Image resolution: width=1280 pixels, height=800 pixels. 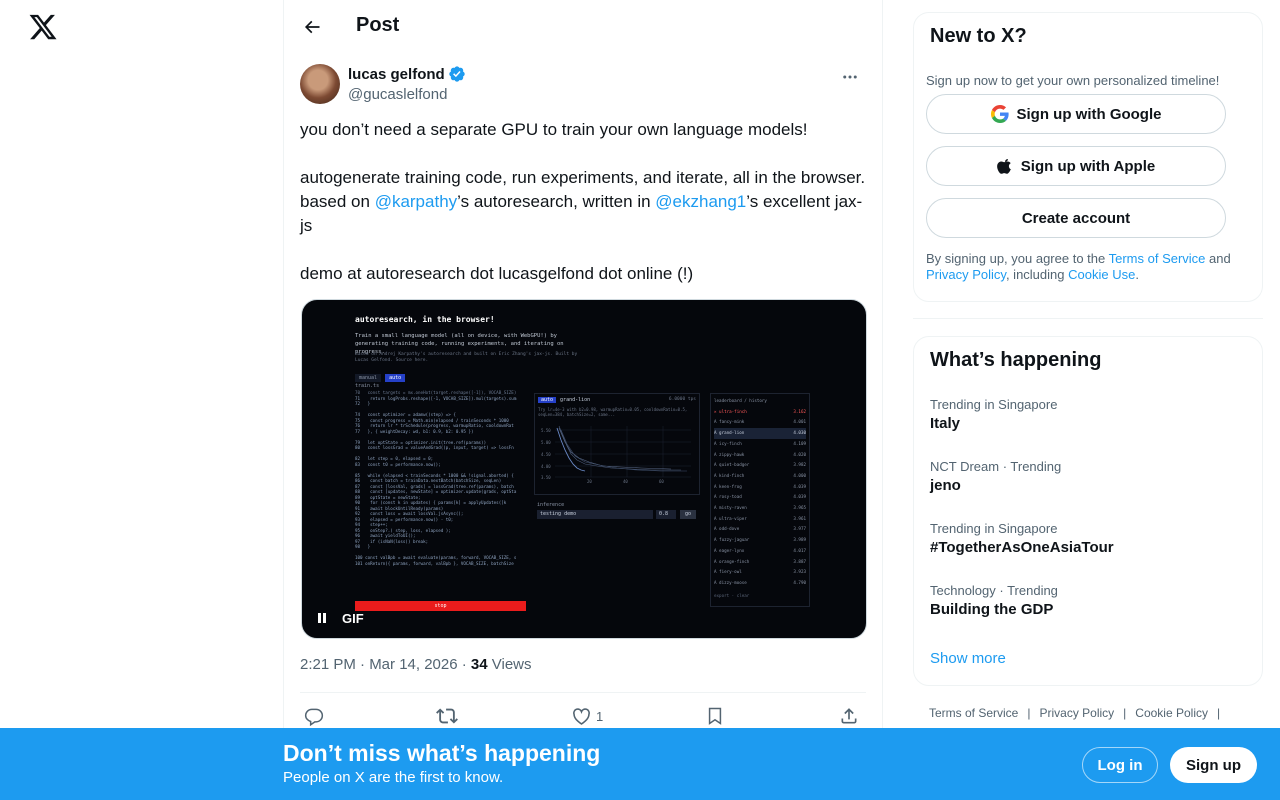 What do you see at coordinates (1089, 476) in the screenshot?
I see `trend-item: NCT Dream · Trending jeno` at bounding box center [1089, 476].